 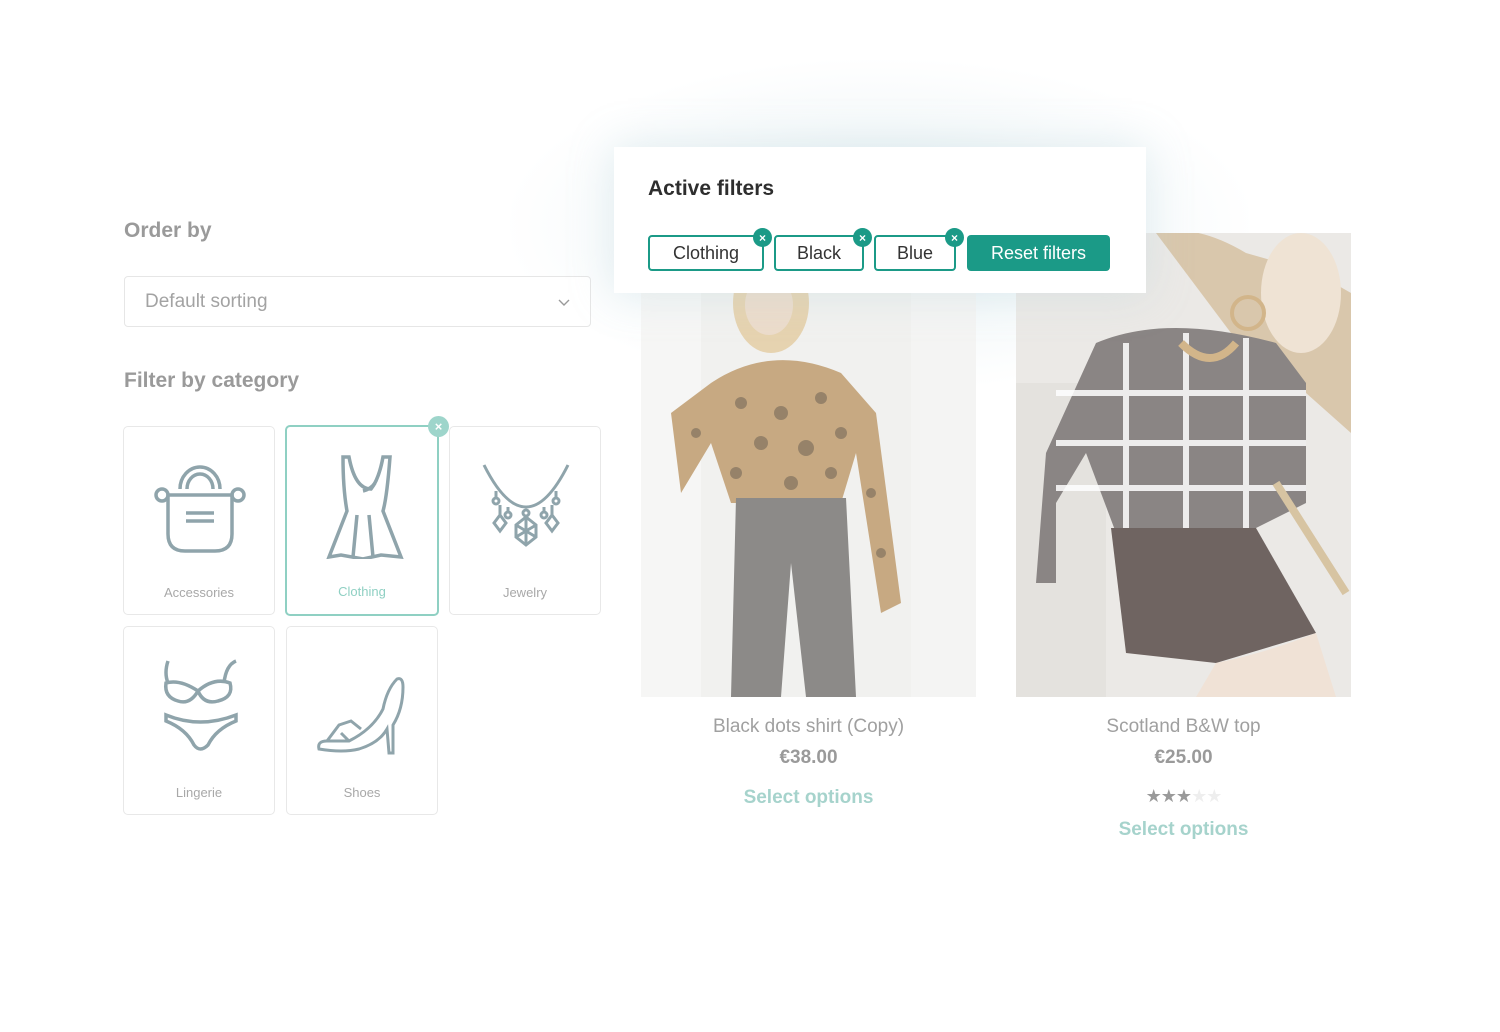 I want to click on lingerie-icon, so click(x=201, y=705).